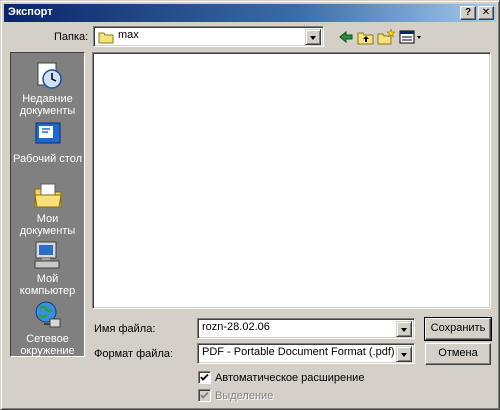 Image resolution: width=500 pixels, height=410 pixels. What do you see at coordinates (47, 149) in the screenshot?
I see `place-desktop: Рабочий стол` at bounding box center [47, 149].